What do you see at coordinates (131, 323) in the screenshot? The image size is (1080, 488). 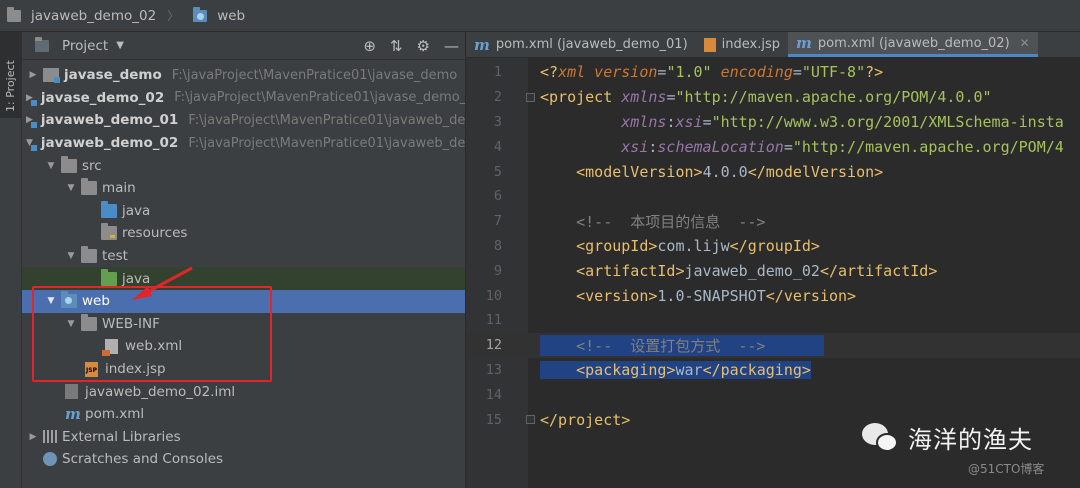 I see `tree-label: WEB-INF` at bounding box center [131, 323].